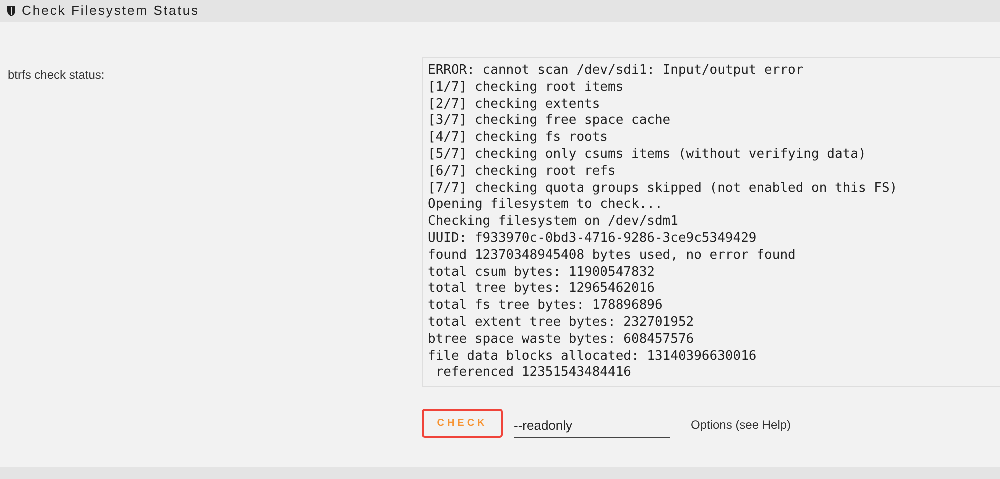 Image resolution: width=1000 pixels, height=479 pixels. What do you see at coordinates (533, 373) in the screenshot?
I see `output-line: referenced 12351543484416` at bounding box center [533, 373].